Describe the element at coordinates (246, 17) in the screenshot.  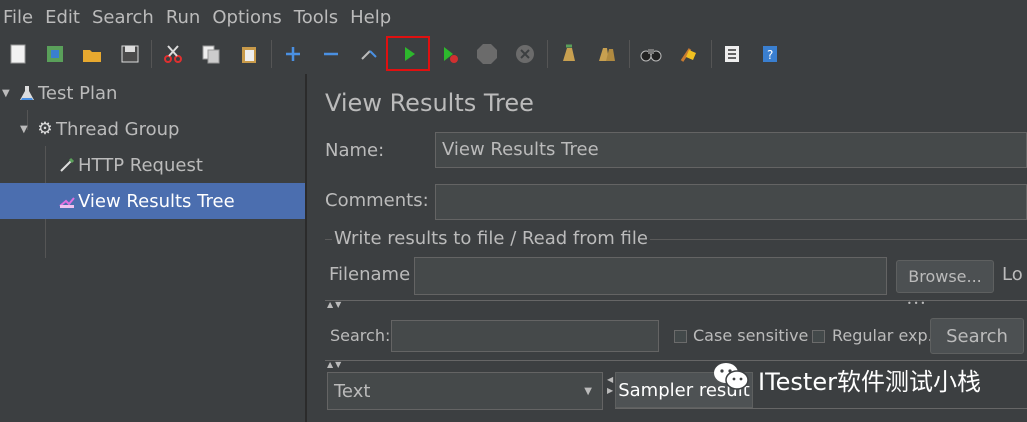
I see `menu-options: Options` at that location.